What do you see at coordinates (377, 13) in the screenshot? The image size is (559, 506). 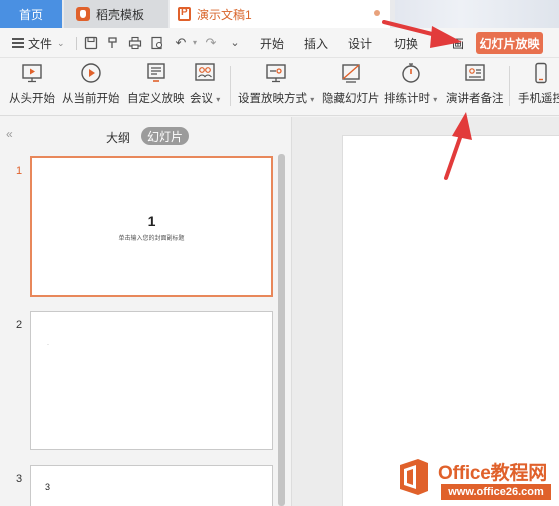 I see `unsaved-dot-icon` at bounding box center [377, 13].